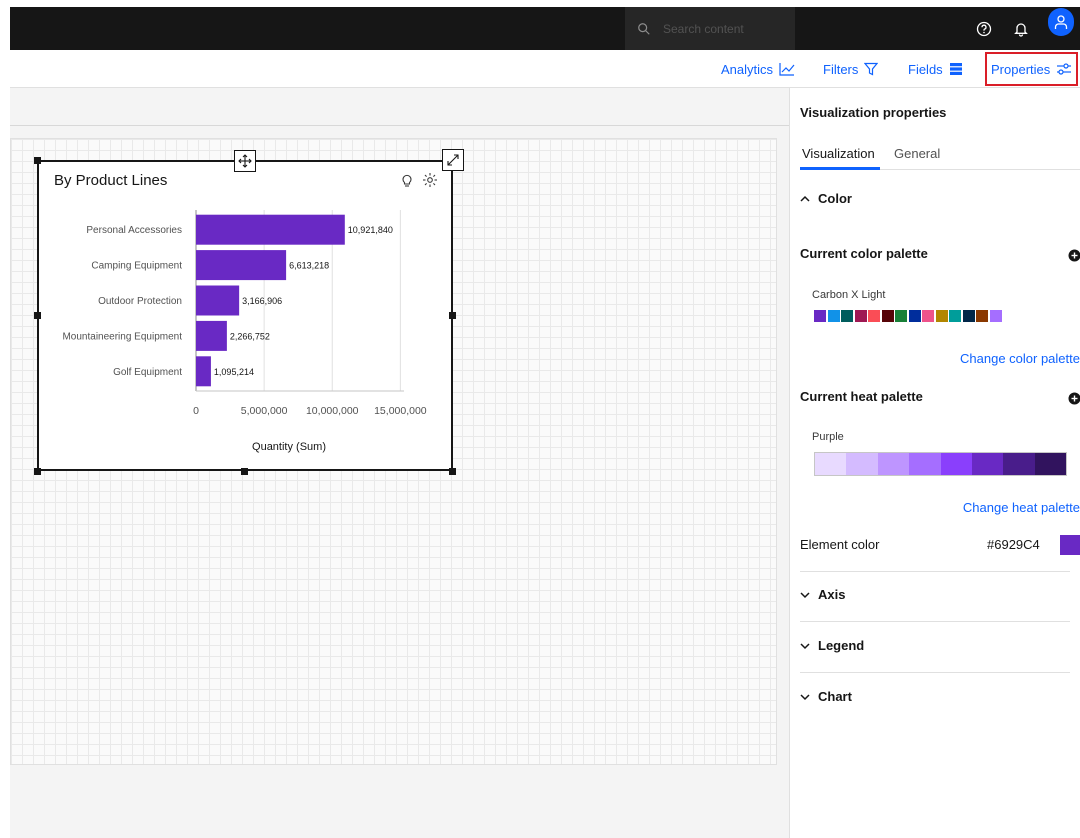  What do you see at coordinates (1074, 255) in the screenshot?
I see `add-color-palette-icon` at bounding box center [1074, 255].